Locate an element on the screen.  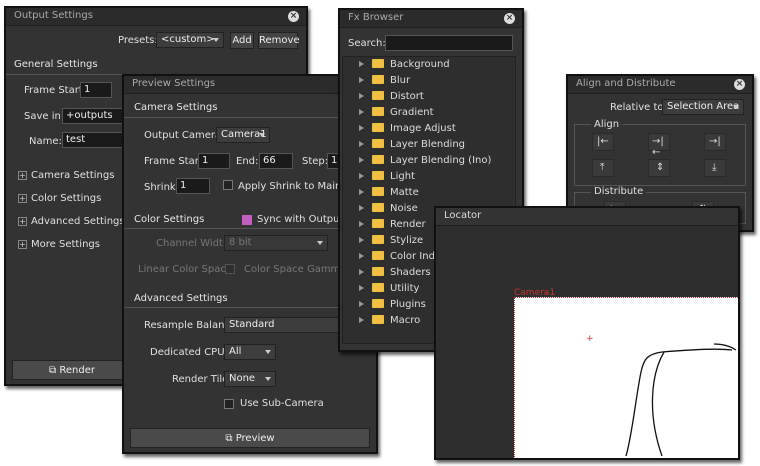
fx-item-blur: Blur is located at coordinates (384, 83).